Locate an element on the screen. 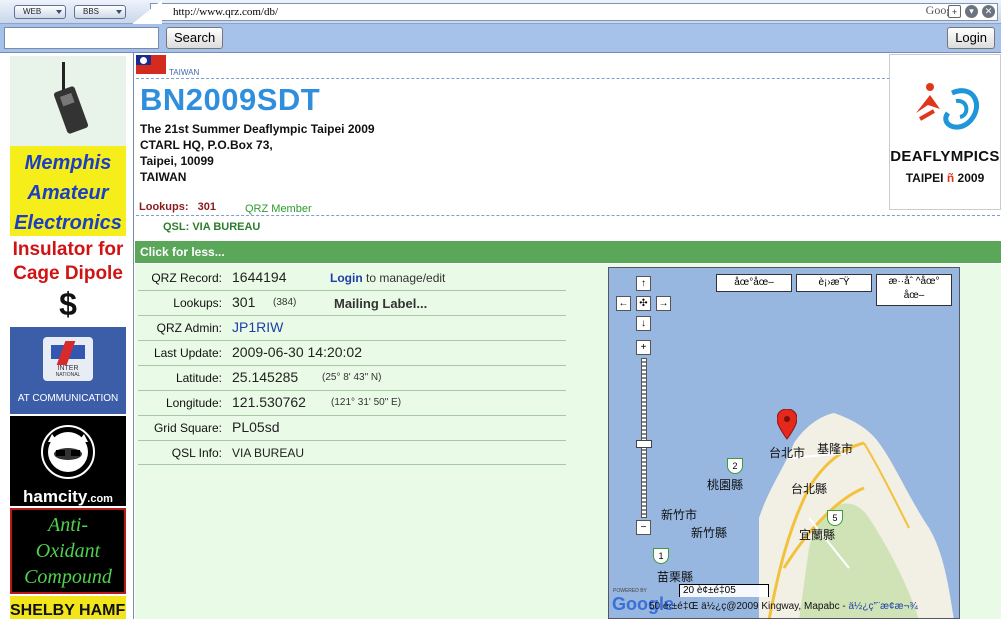  ad-text: Oxidant is located at coordinates (68, 551).